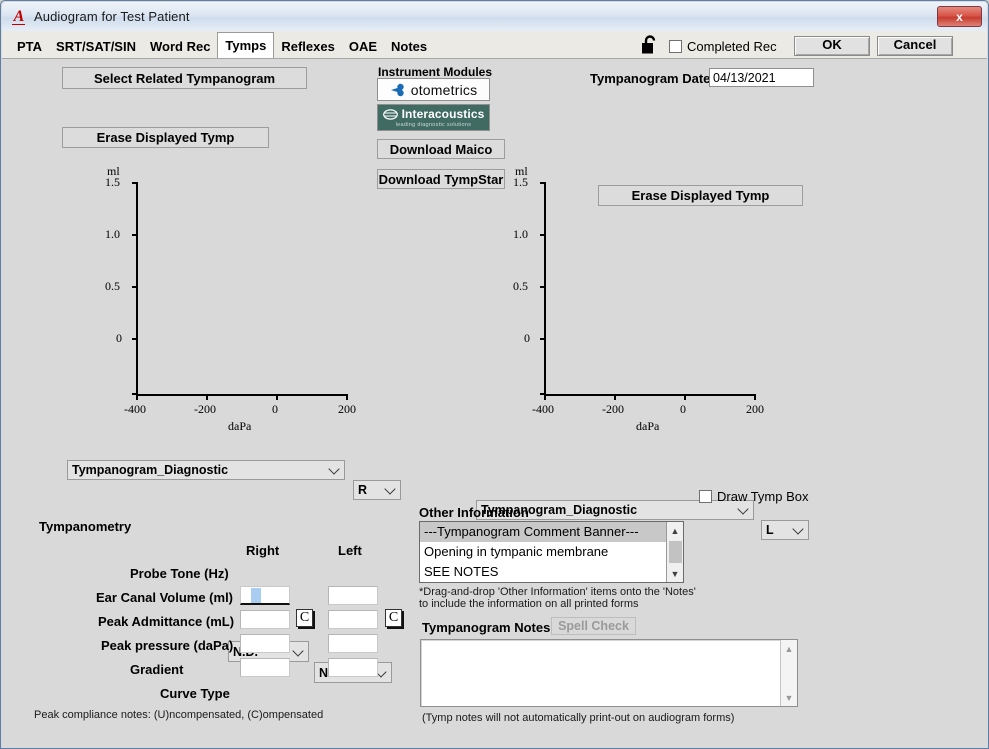  What do you see at coordinates (675, 46) in the screenshot?
I see `completed-rec-box` at bounding box center [675, 46].